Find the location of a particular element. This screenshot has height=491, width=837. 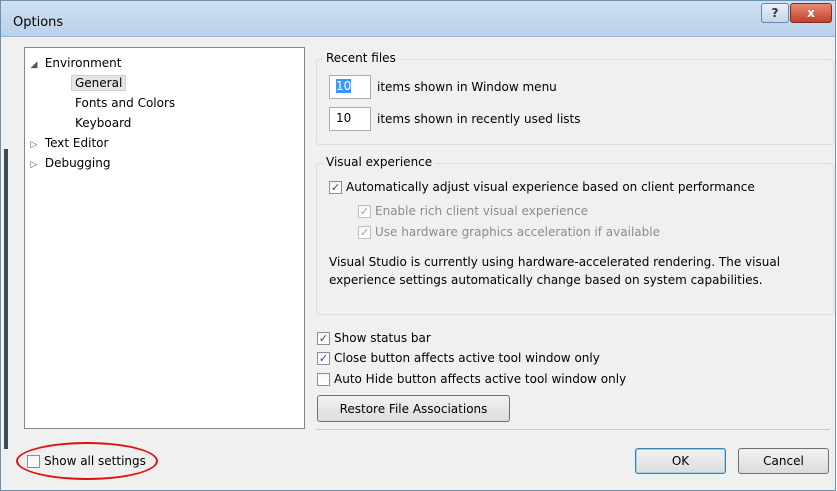

recent-lists-items-value: 10 is located at coordinates (344, 118).